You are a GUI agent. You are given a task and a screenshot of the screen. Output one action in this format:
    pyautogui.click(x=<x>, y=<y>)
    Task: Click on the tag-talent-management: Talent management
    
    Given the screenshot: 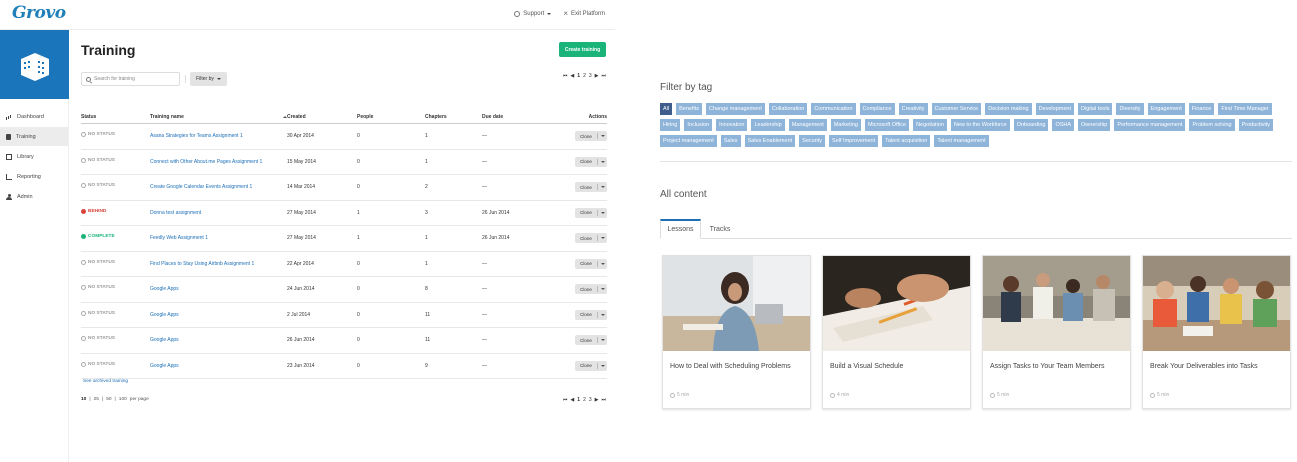 What is the action you would take?
    pyautogui.click(x=961, y=141)
    